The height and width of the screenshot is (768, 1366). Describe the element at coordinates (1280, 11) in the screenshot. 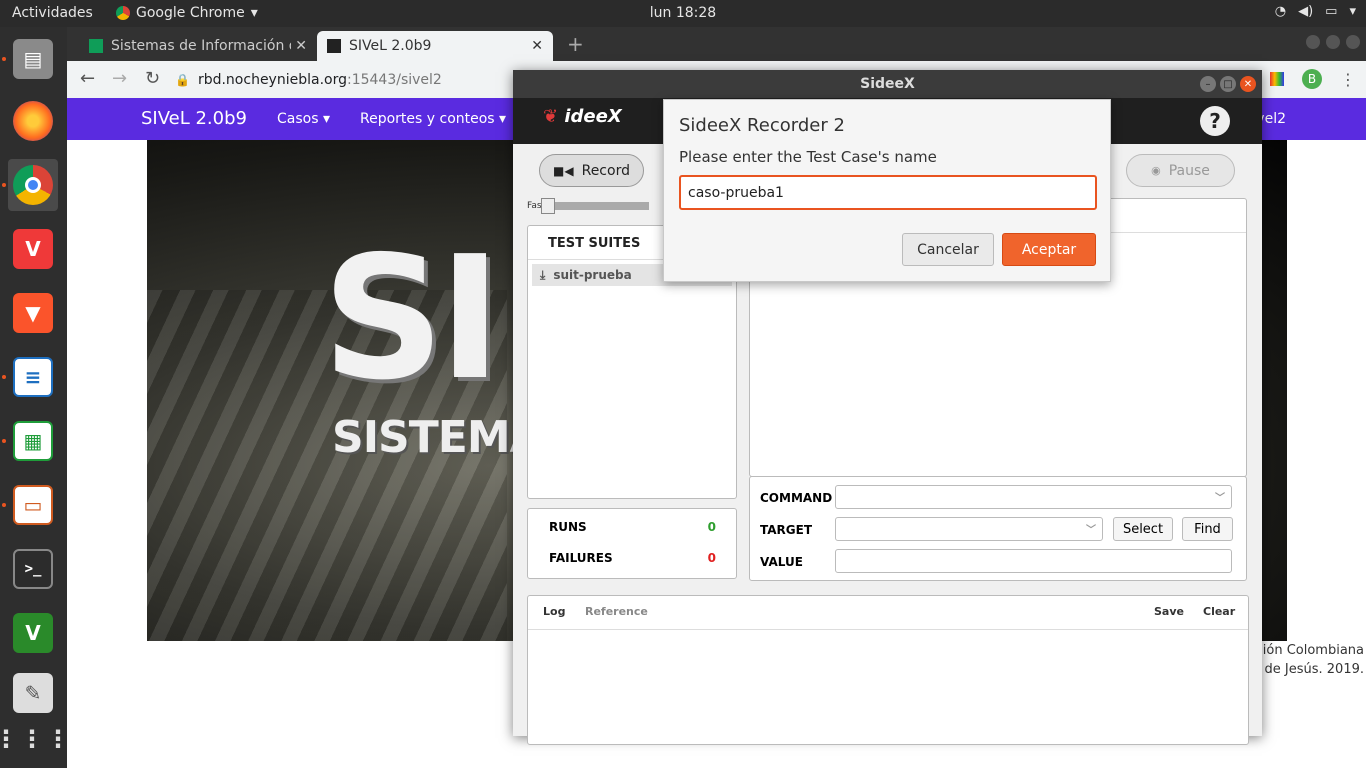

I see `wifi-icon: ◔` at that location.